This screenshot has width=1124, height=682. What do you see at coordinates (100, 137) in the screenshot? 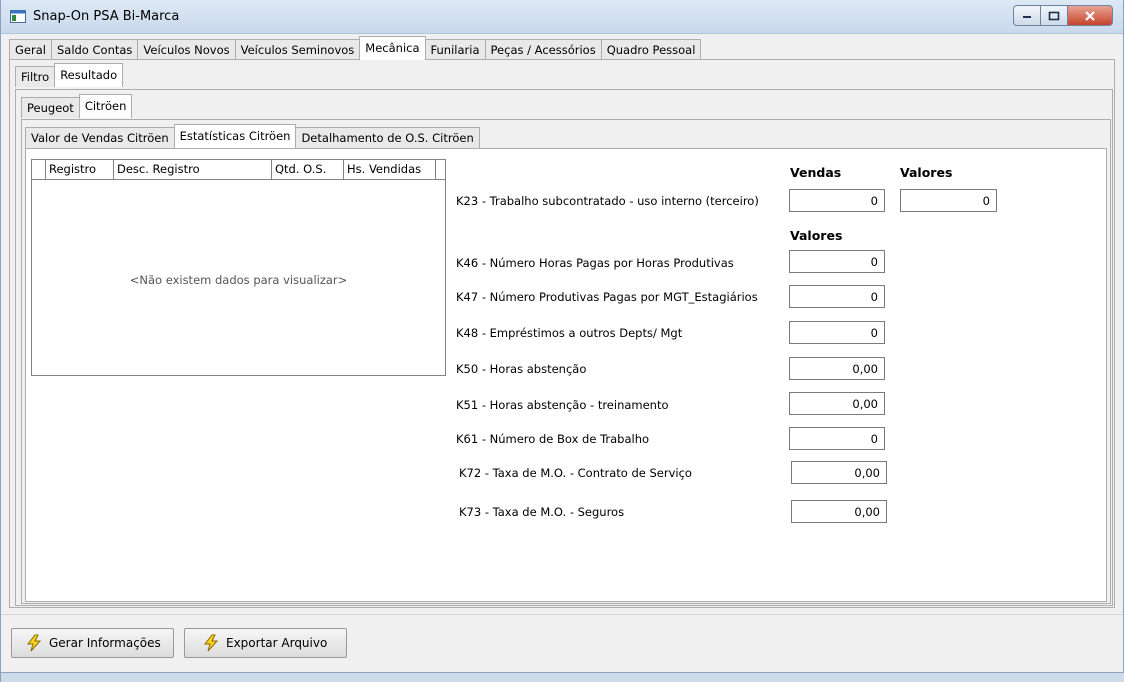
I see `tab-valor-vendas-citroen: Valor de Vendas Citröen` at bounding box center [100, 137].